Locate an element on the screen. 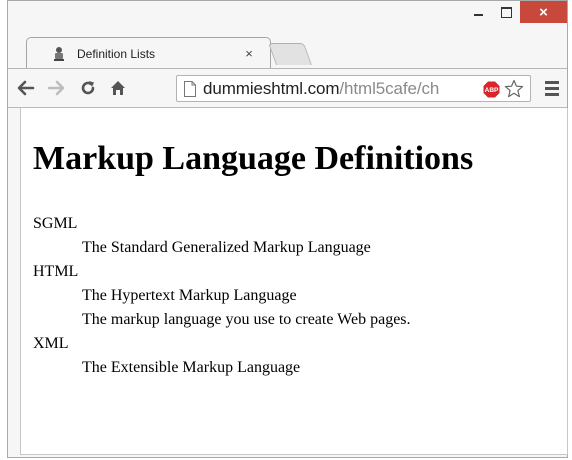 The height and width of the screenshot is (460, 572). tab-definition-lists: Definition Lists × is located at coordinates (148, 53).